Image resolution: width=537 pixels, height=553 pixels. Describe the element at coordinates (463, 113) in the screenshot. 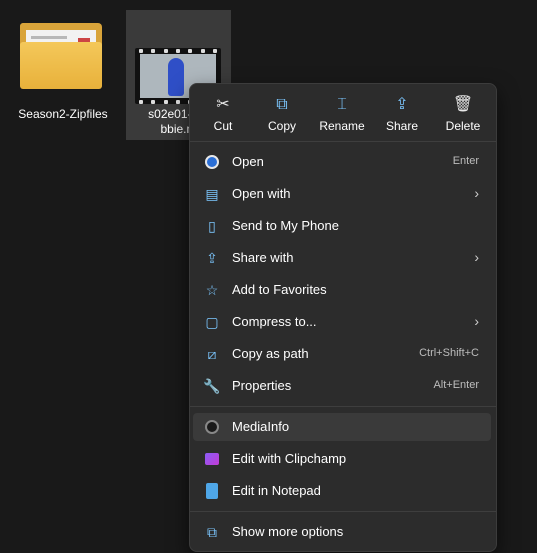

I see `delete-button: 🗑 Delete` at that location.